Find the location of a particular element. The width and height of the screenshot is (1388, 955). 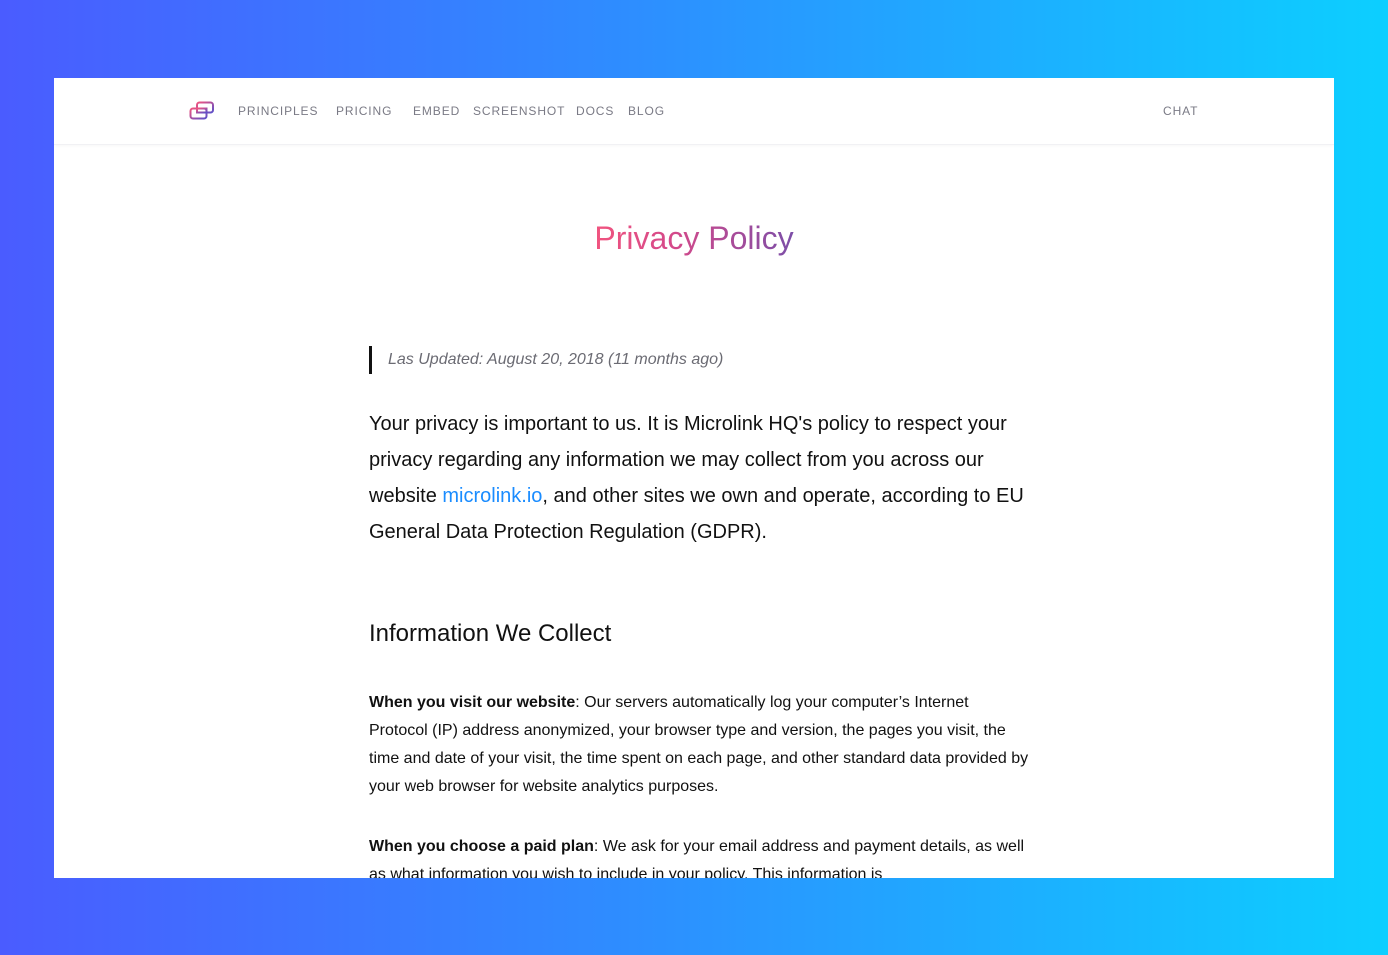

nav-link-pricing: PRICING is located at coordinates (364, 111).